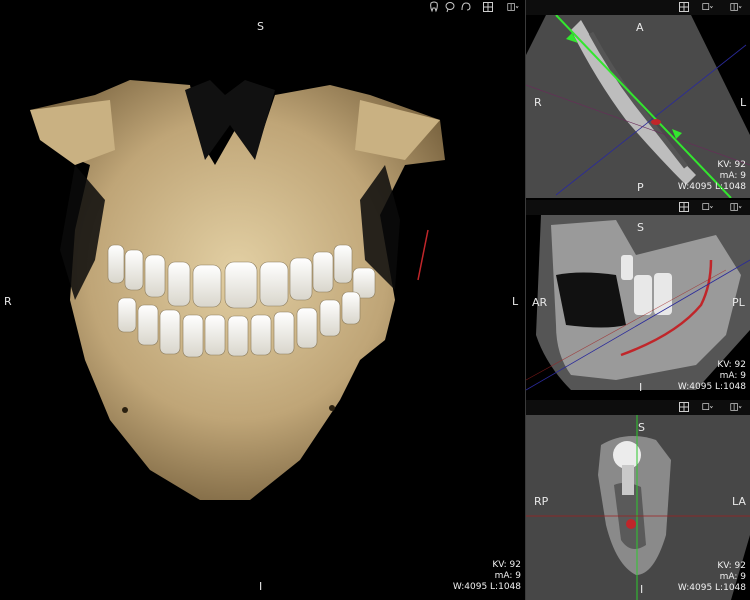 The image size is (750, 600). Describe the element at coordinates (638, 208) in the screenshot. I see `sagittal-panel-header` at that location.